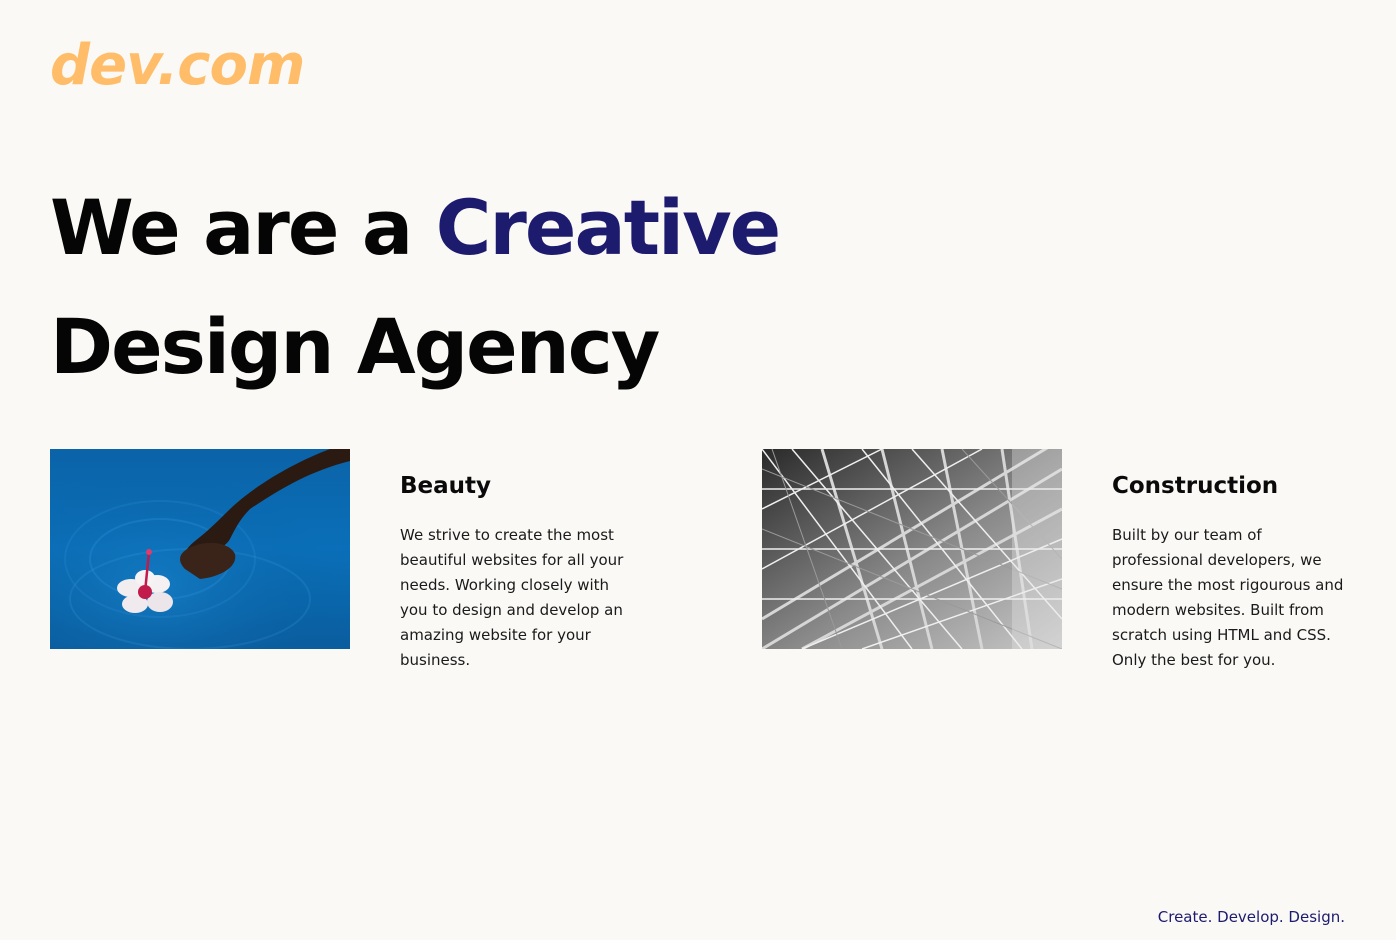 The image size is (1396, 940). What do you see at coordinates (1195, 486) in the screenshot?
I see `construction-title: Construction` at bounding box center [1195, 486].